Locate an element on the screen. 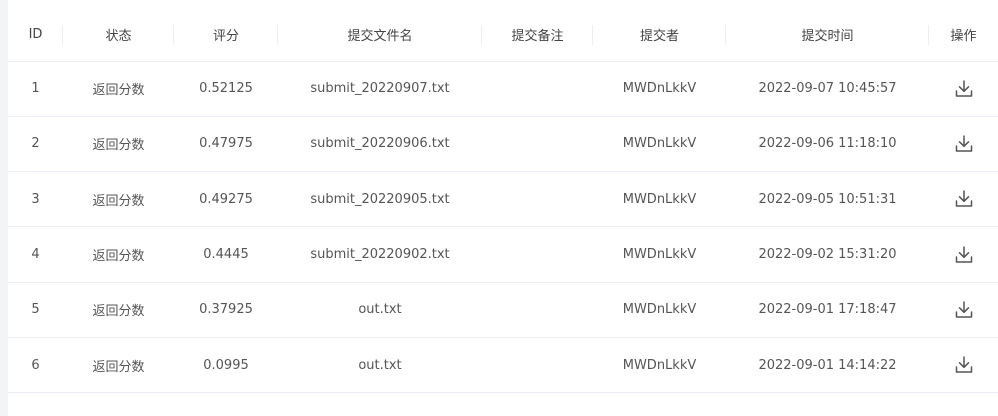 The height and width of the screenshot is (416, 998). table-header-row: ID 状态 评分 提交文件名 提交备注 提交者 提交时间 操作 is located at coordinates (503, 35).